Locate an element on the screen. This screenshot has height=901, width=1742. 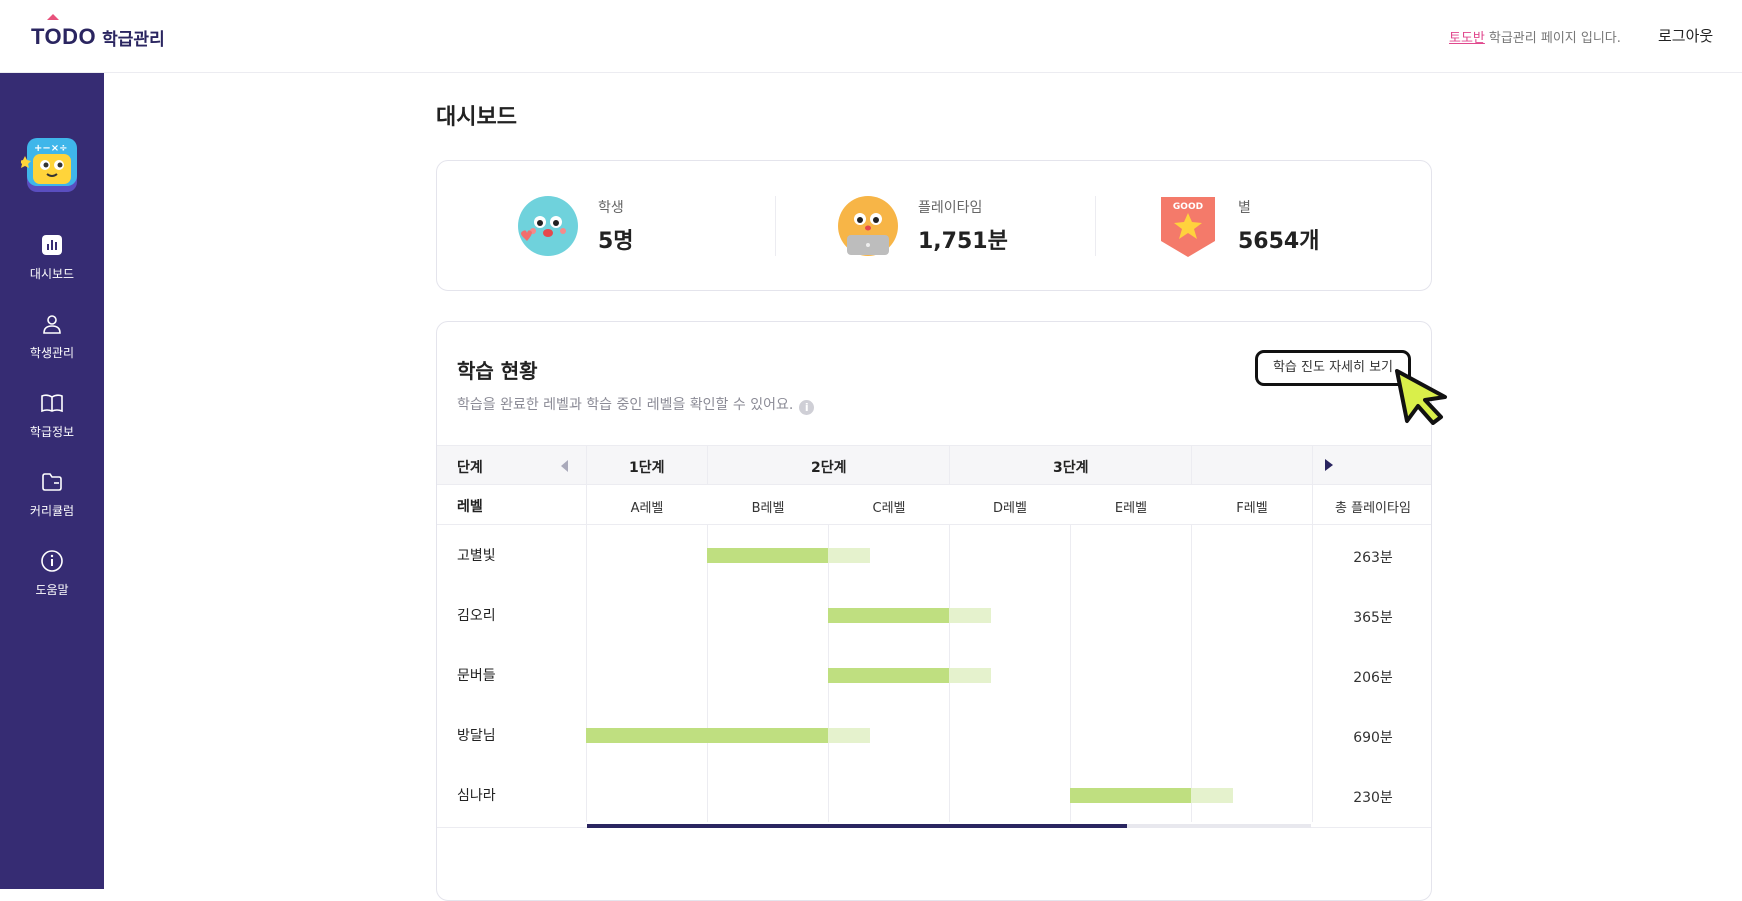
table-row: 문버들 206분 is located at coordinates (934, 675).